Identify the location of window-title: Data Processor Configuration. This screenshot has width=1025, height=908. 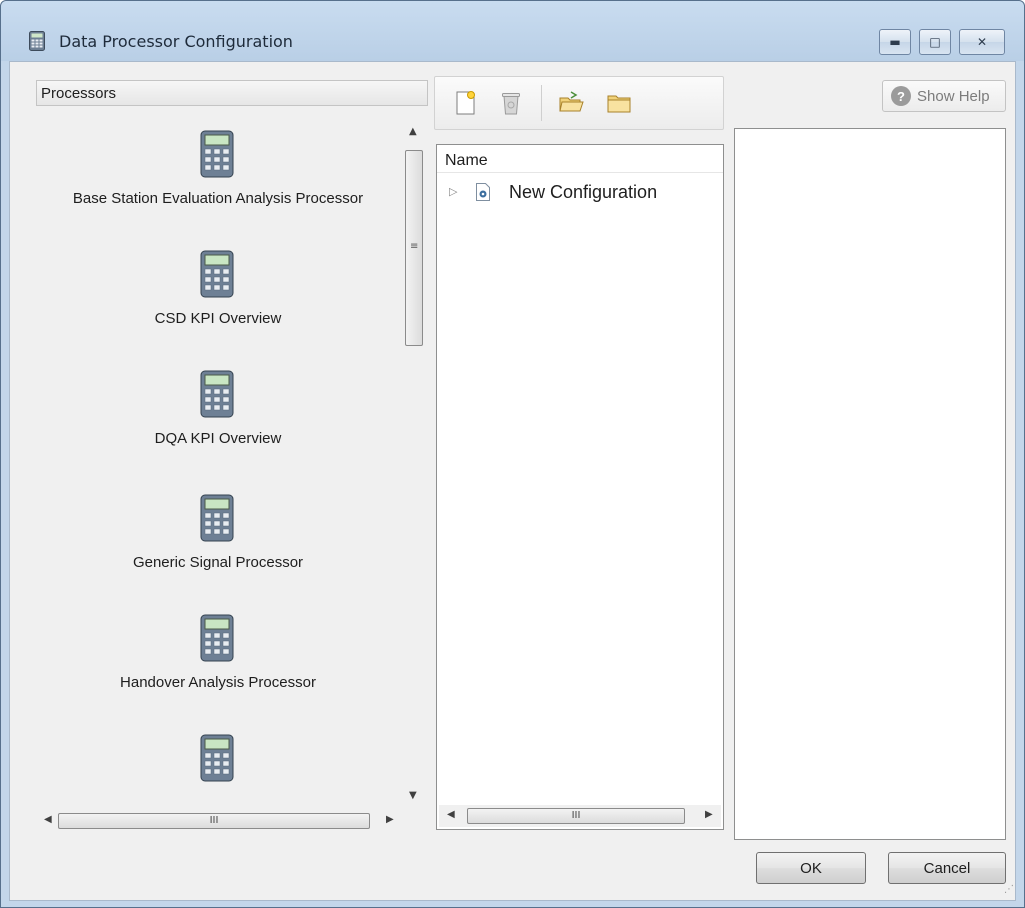
(176, 41).